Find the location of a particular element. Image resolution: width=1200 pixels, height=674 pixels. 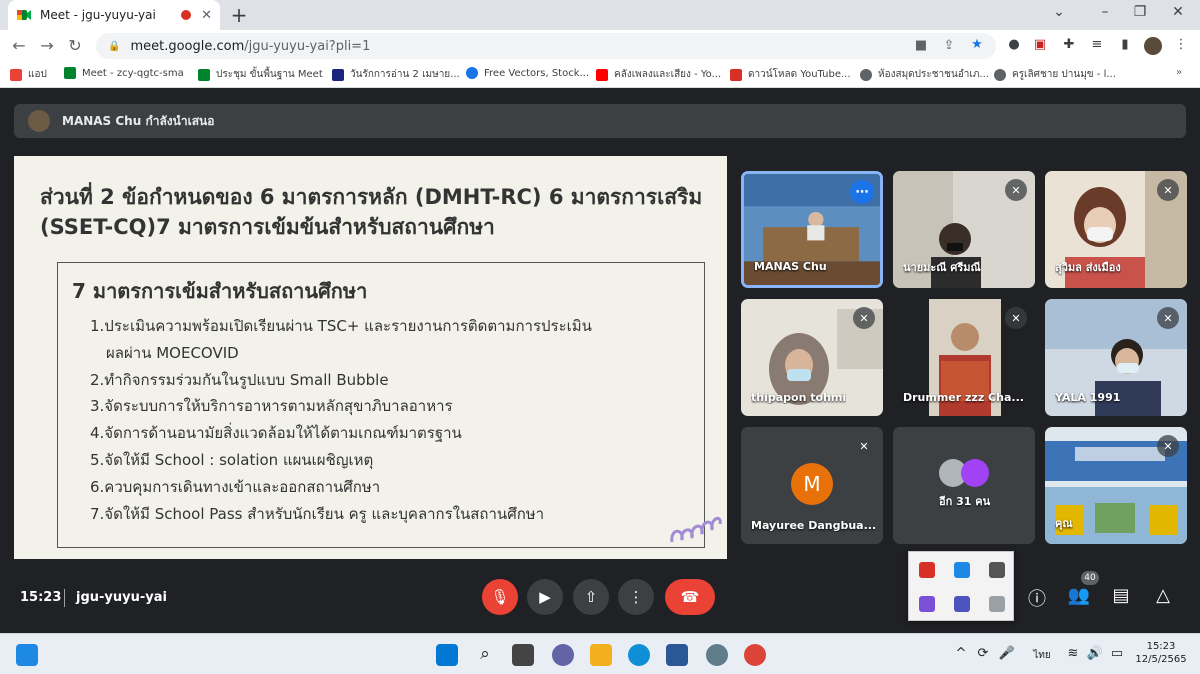

vm-extension-icon: ▣ is located at coordinates (1040, 44).